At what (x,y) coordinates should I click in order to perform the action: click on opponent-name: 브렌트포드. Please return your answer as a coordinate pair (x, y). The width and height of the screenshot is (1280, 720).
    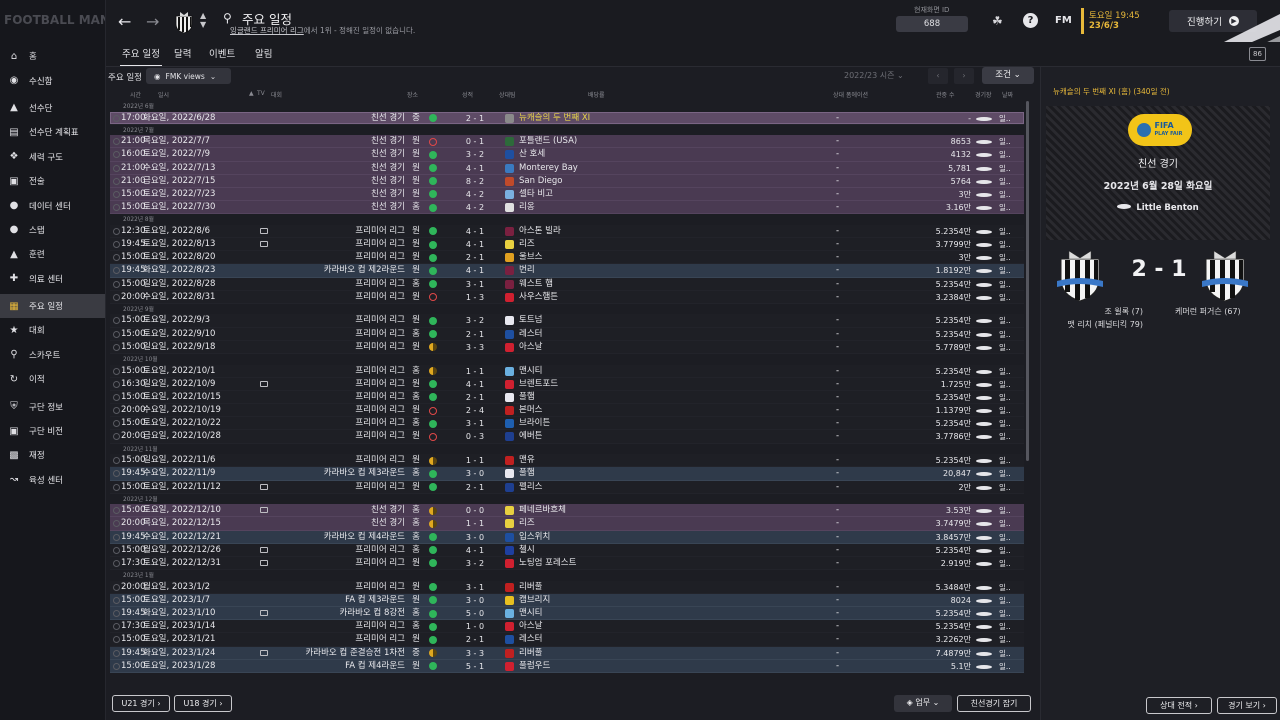
    Looking at the image, I should click on (538, 384).